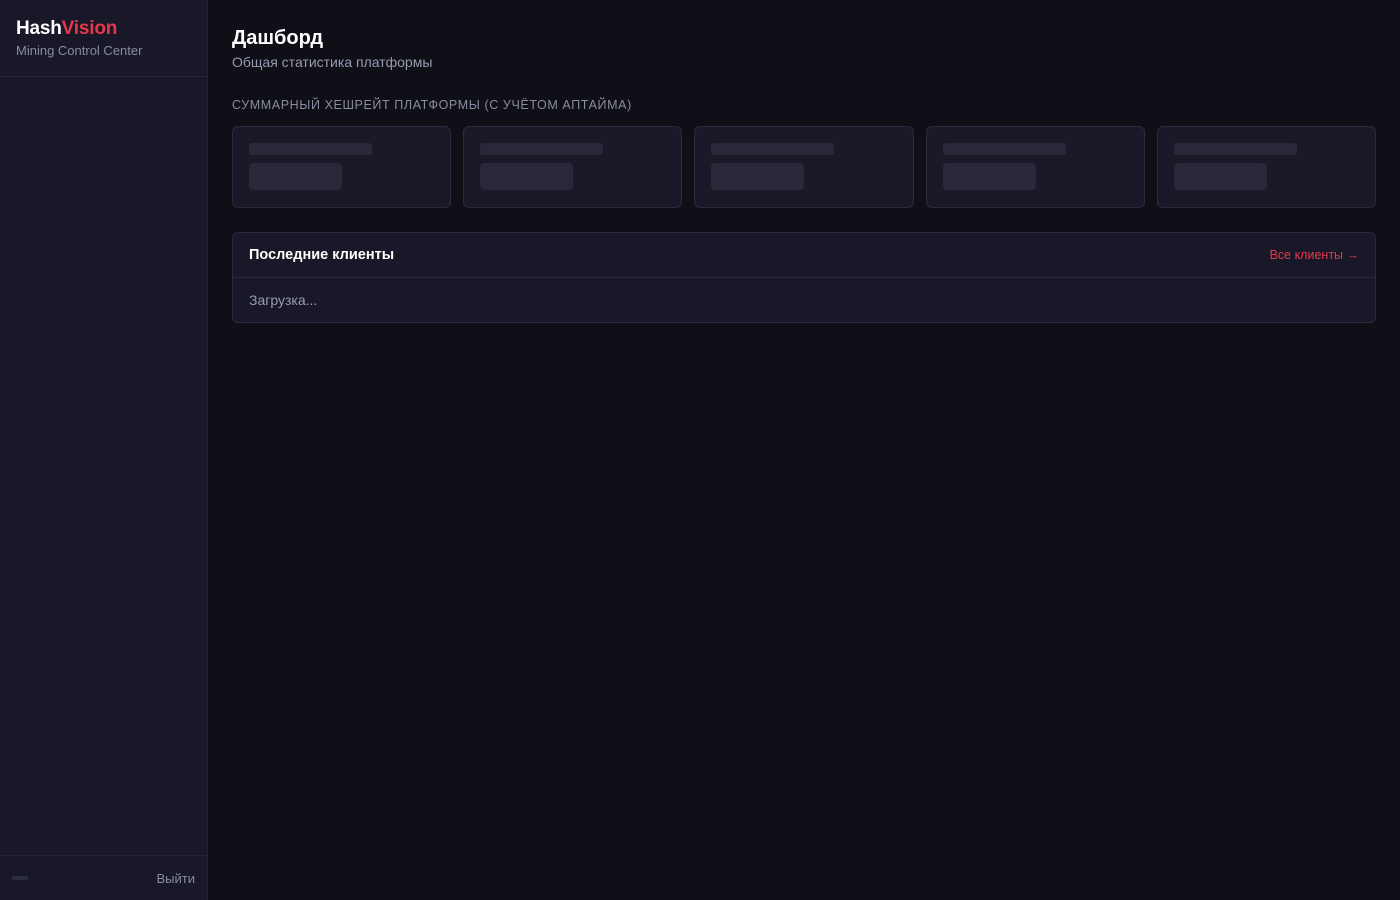 Image resolution: width=1400 pixels, height=900 pixels. Describe the element at coordinates (39, 28) in the screenshot. I see `brand-name-part1: Hash` at that location.